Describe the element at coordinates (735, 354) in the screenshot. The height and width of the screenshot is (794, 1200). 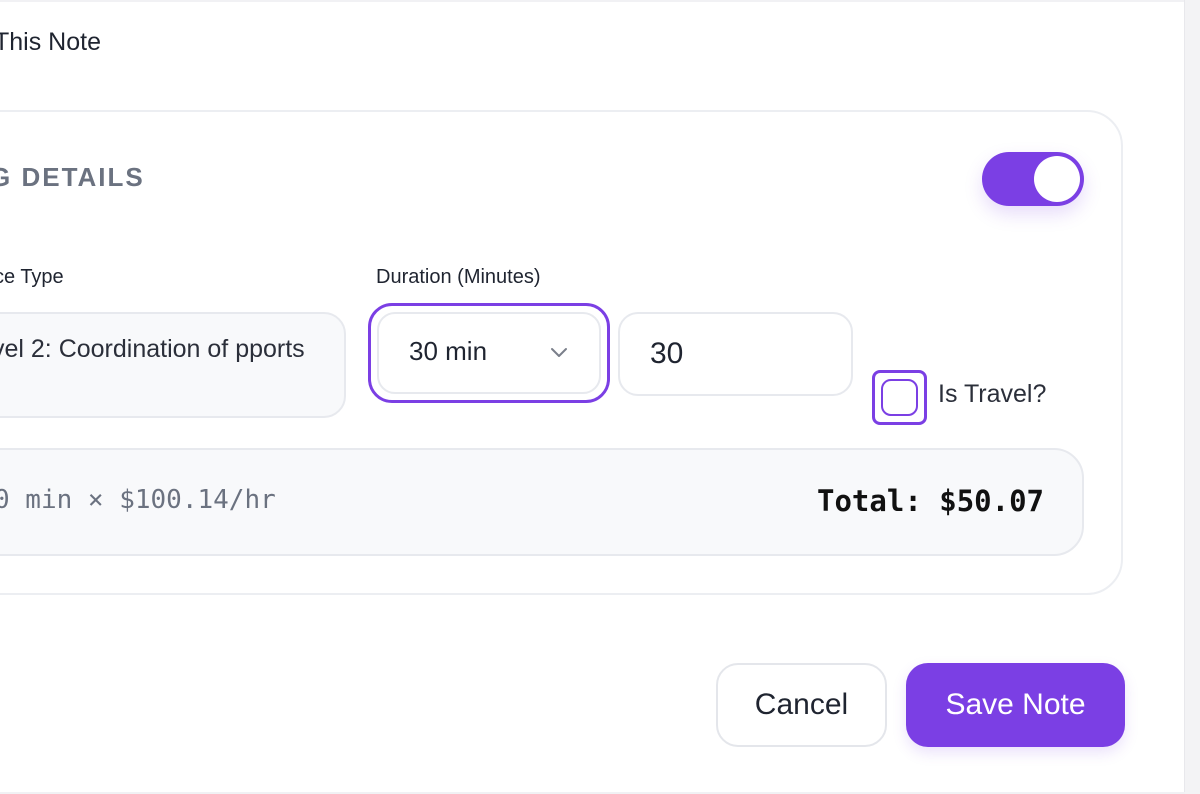
I see `duration-minutes-input` at that location.